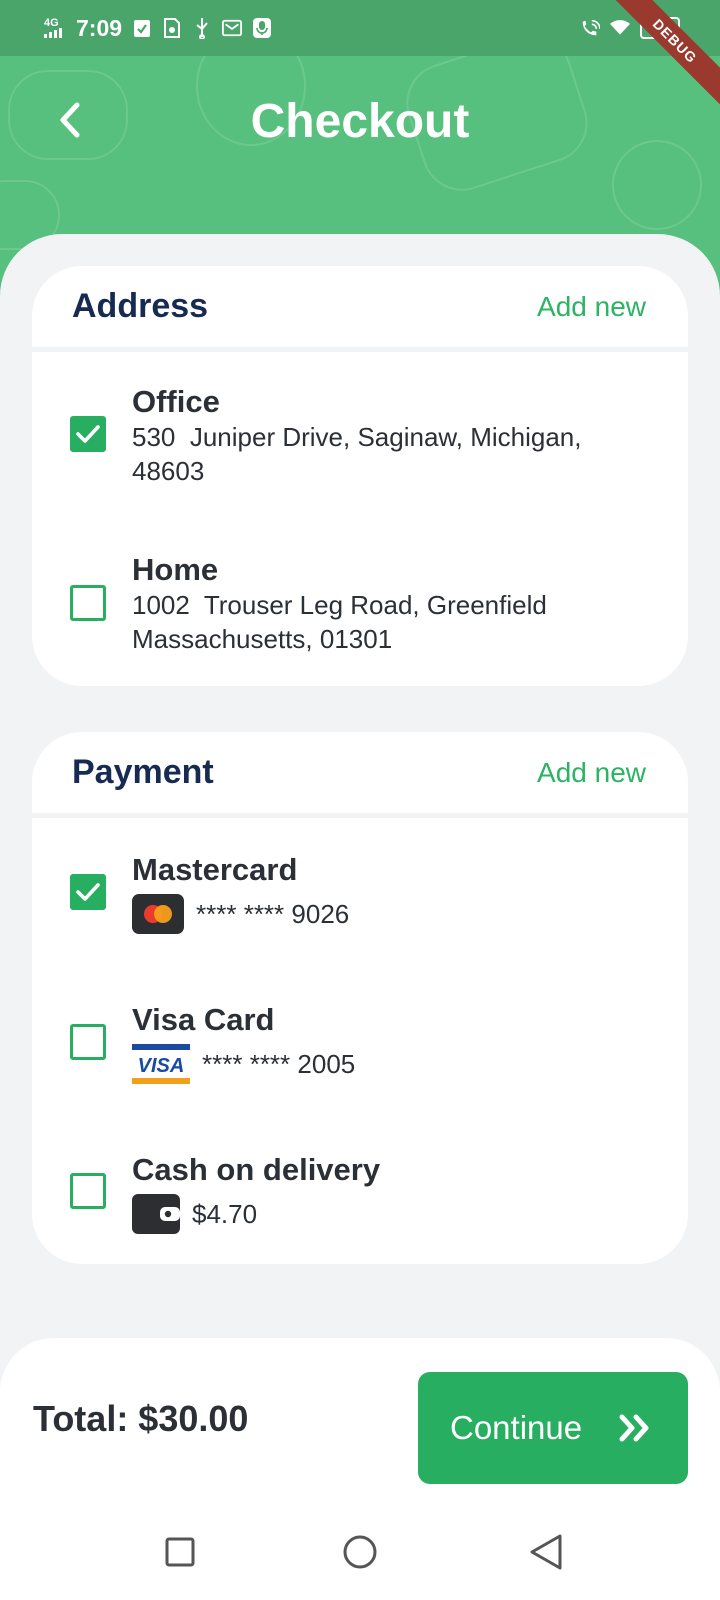 The height and width of the screenshot is (1600, 720). I want to click on back-nav-button, so click(546, 1552).